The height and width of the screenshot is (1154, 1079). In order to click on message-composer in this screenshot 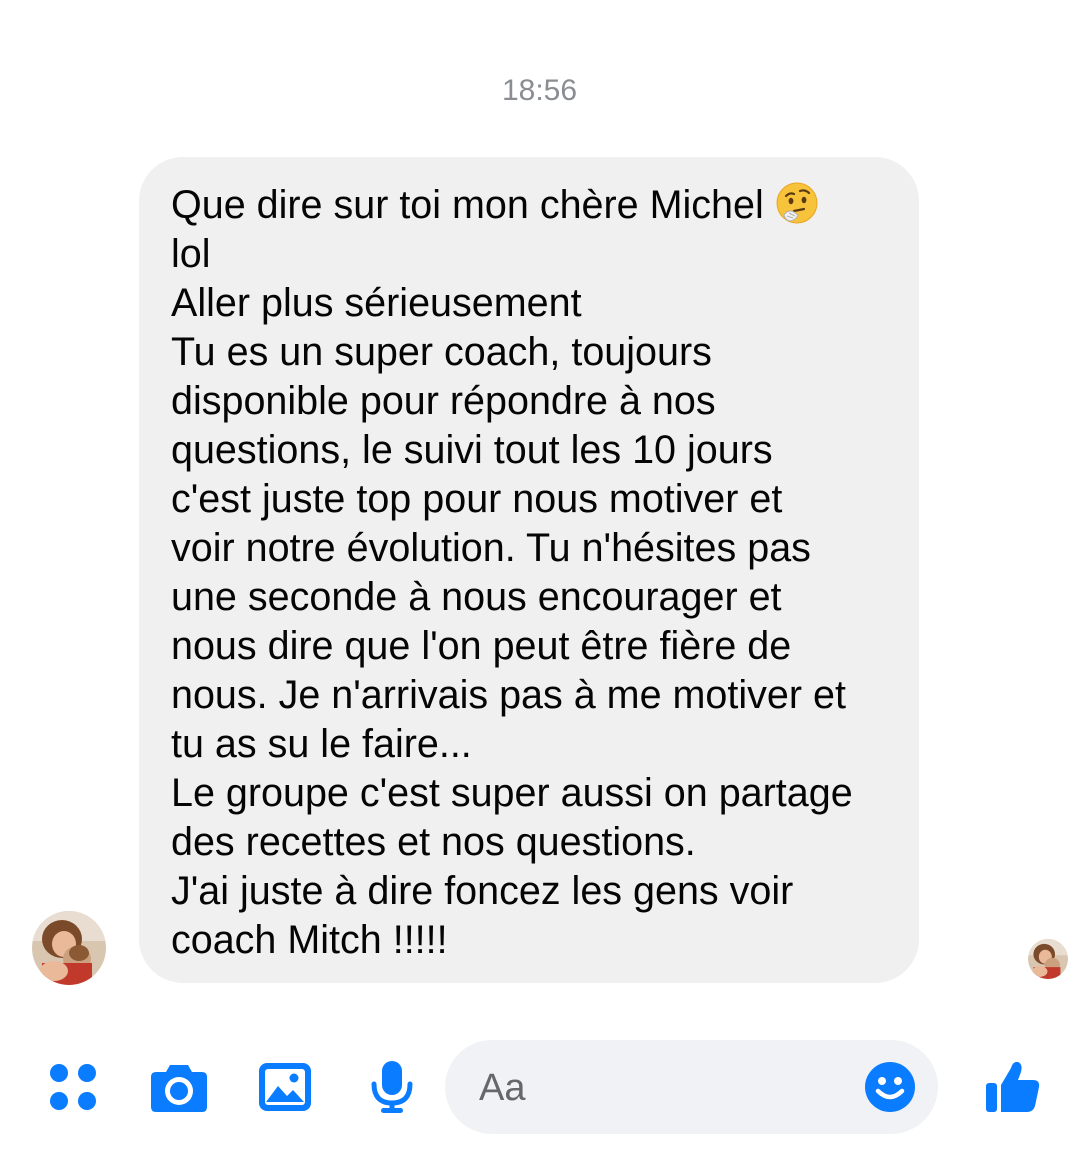, I will do `click(691, 1087)`.